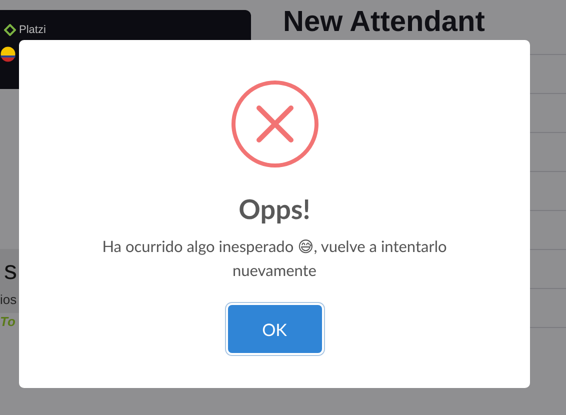 Image resolution: width=566 pixels, height=415 pixels. I want to click on body-text: ios, so click(8, 299).